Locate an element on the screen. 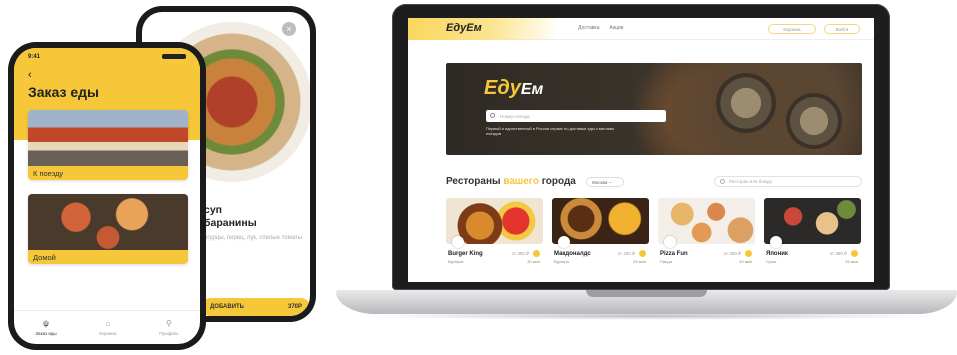 Image resolution: width=957 pixels, height=355 pixels. site-nav: Доставка Акции is located at coordinates (600, 28).